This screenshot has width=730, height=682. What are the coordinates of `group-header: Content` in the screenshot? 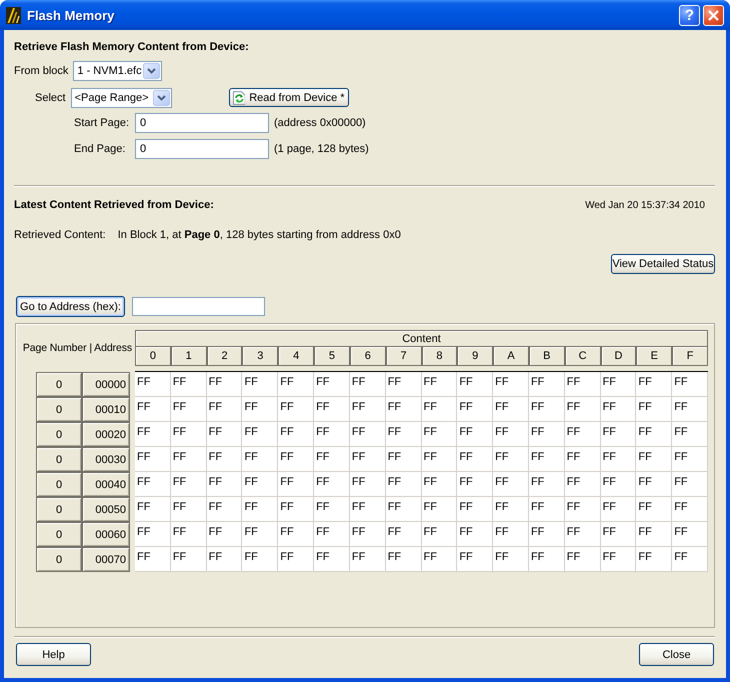 It's located at (421, 338).